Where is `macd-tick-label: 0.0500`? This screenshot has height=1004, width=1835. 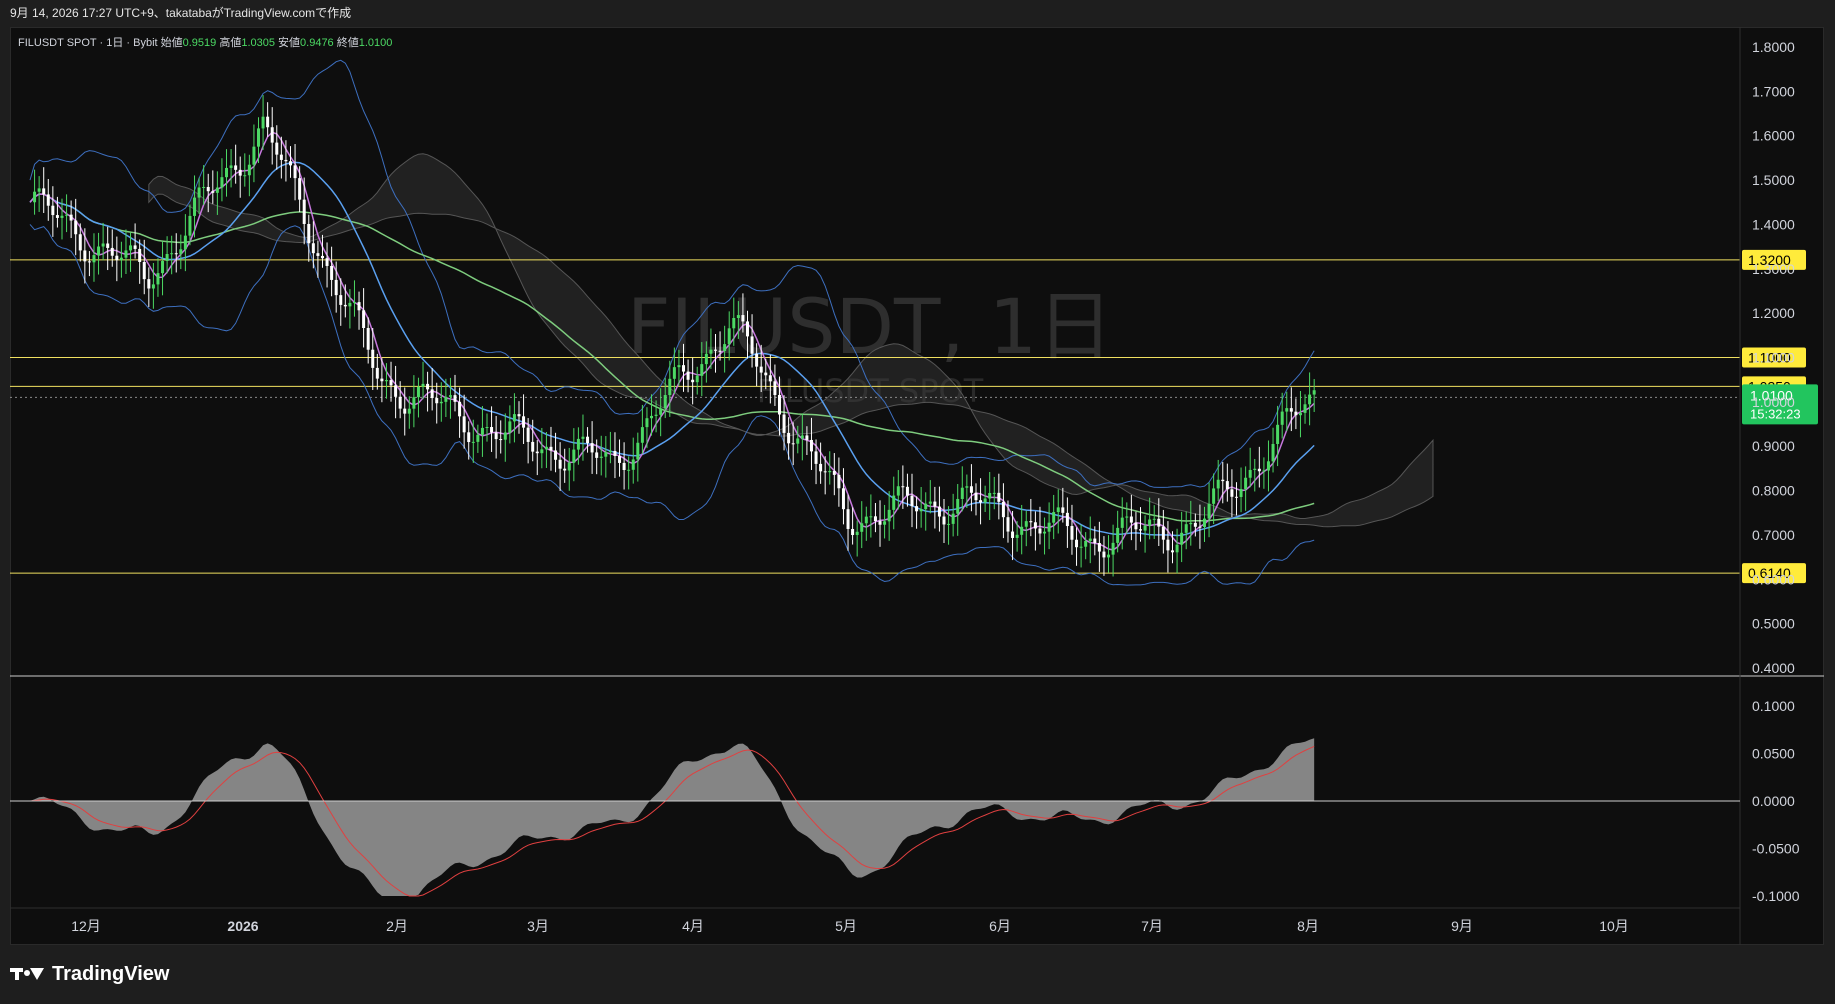 macd-tick-label: 0.0500 is located at coordinates (1773, 754).